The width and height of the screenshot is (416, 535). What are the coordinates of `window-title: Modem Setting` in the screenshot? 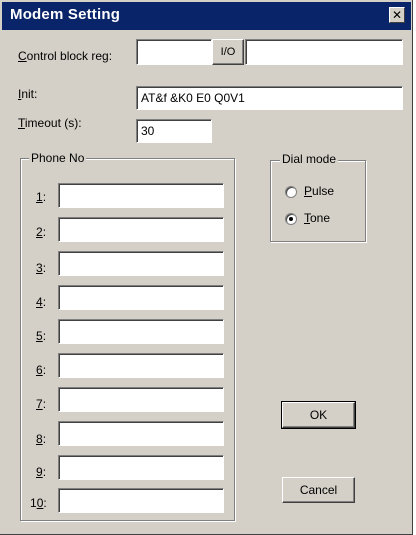 It's located at (65, 14).